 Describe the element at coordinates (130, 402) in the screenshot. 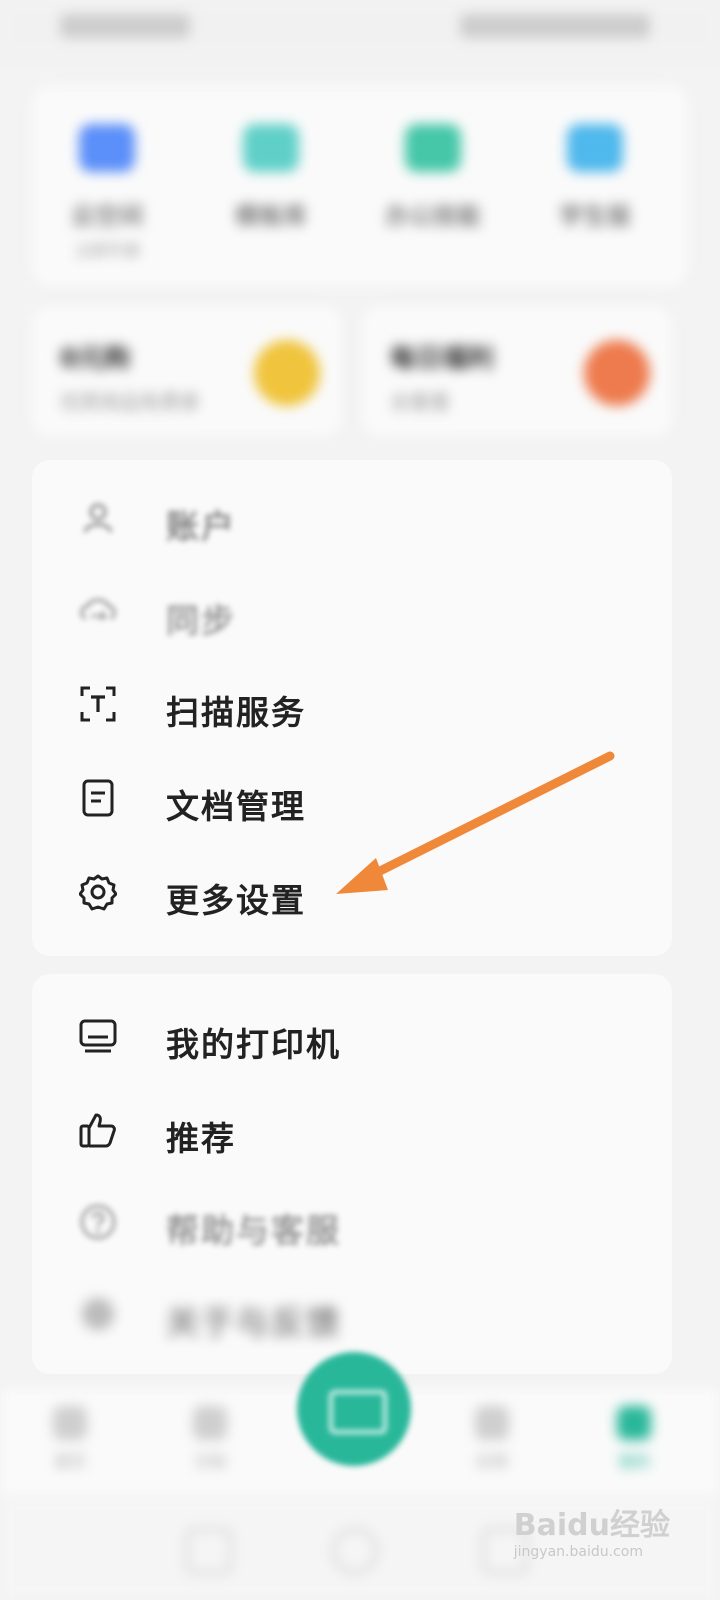

I see `promo-subtitle: 优质商品免费拿` at that location.